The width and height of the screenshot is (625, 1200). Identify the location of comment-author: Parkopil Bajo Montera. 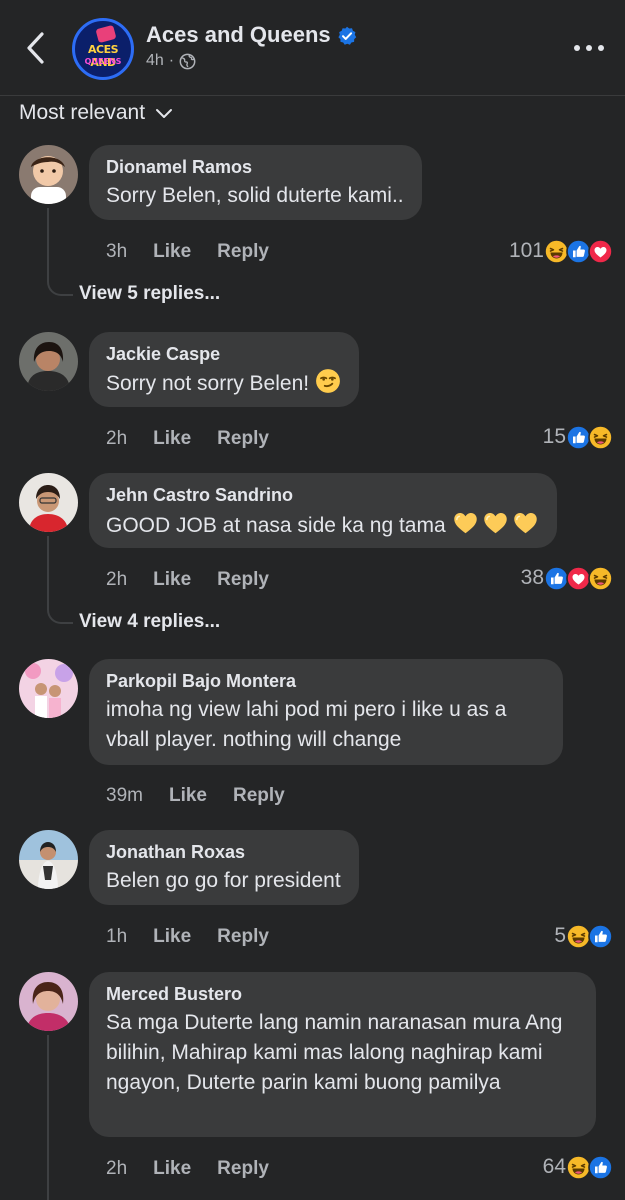
(325, 681).